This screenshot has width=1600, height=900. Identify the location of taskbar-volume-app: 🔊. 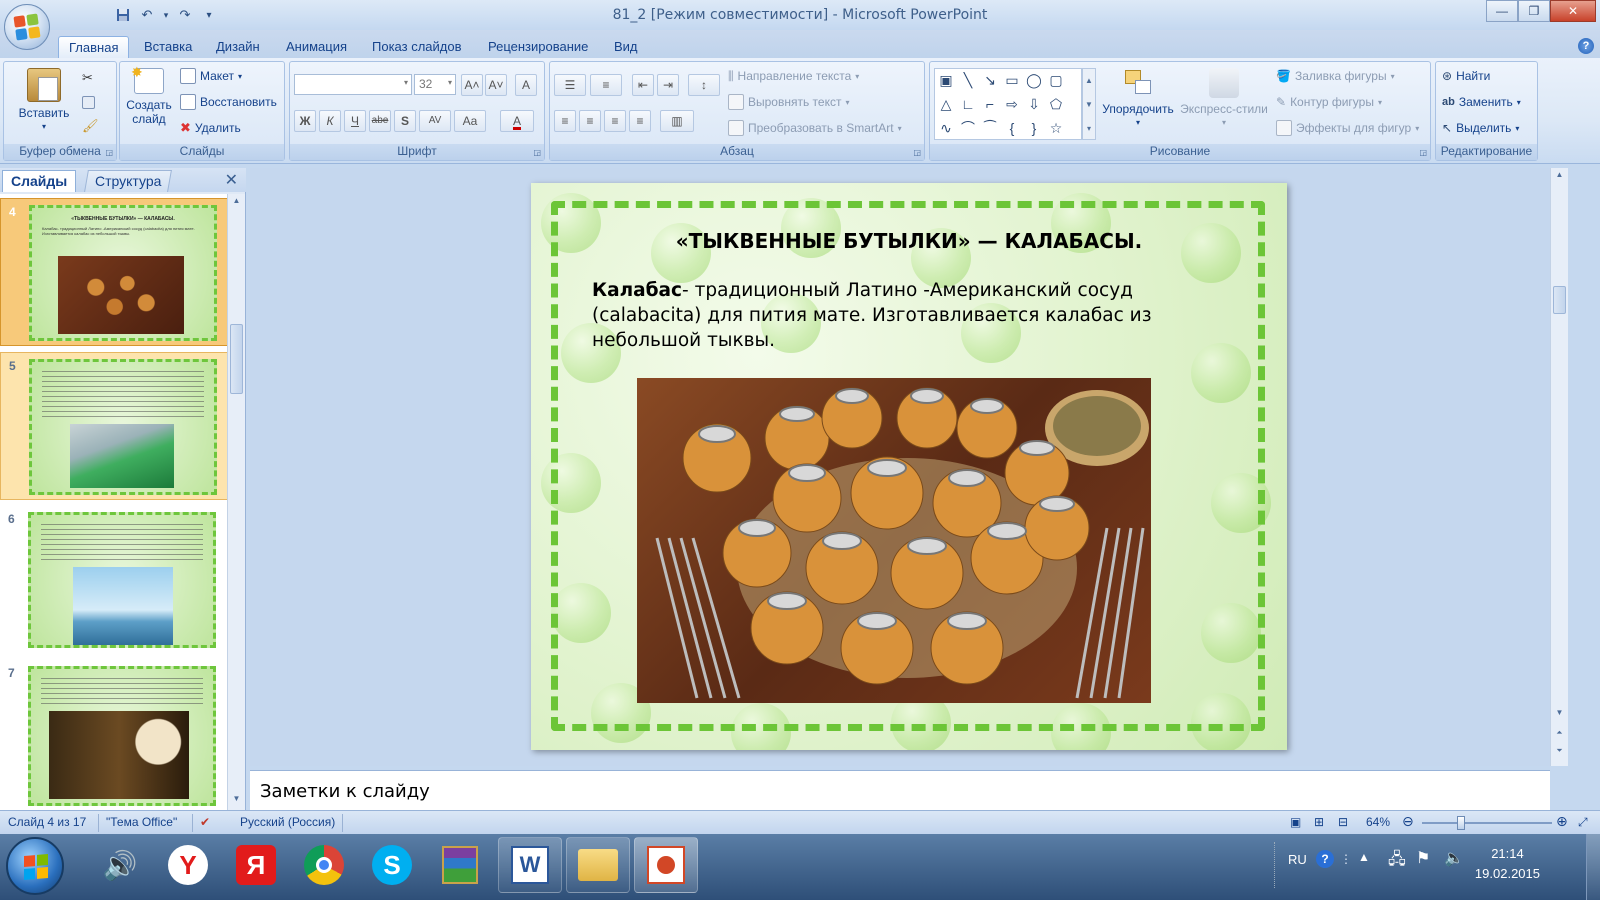
(120, 865).